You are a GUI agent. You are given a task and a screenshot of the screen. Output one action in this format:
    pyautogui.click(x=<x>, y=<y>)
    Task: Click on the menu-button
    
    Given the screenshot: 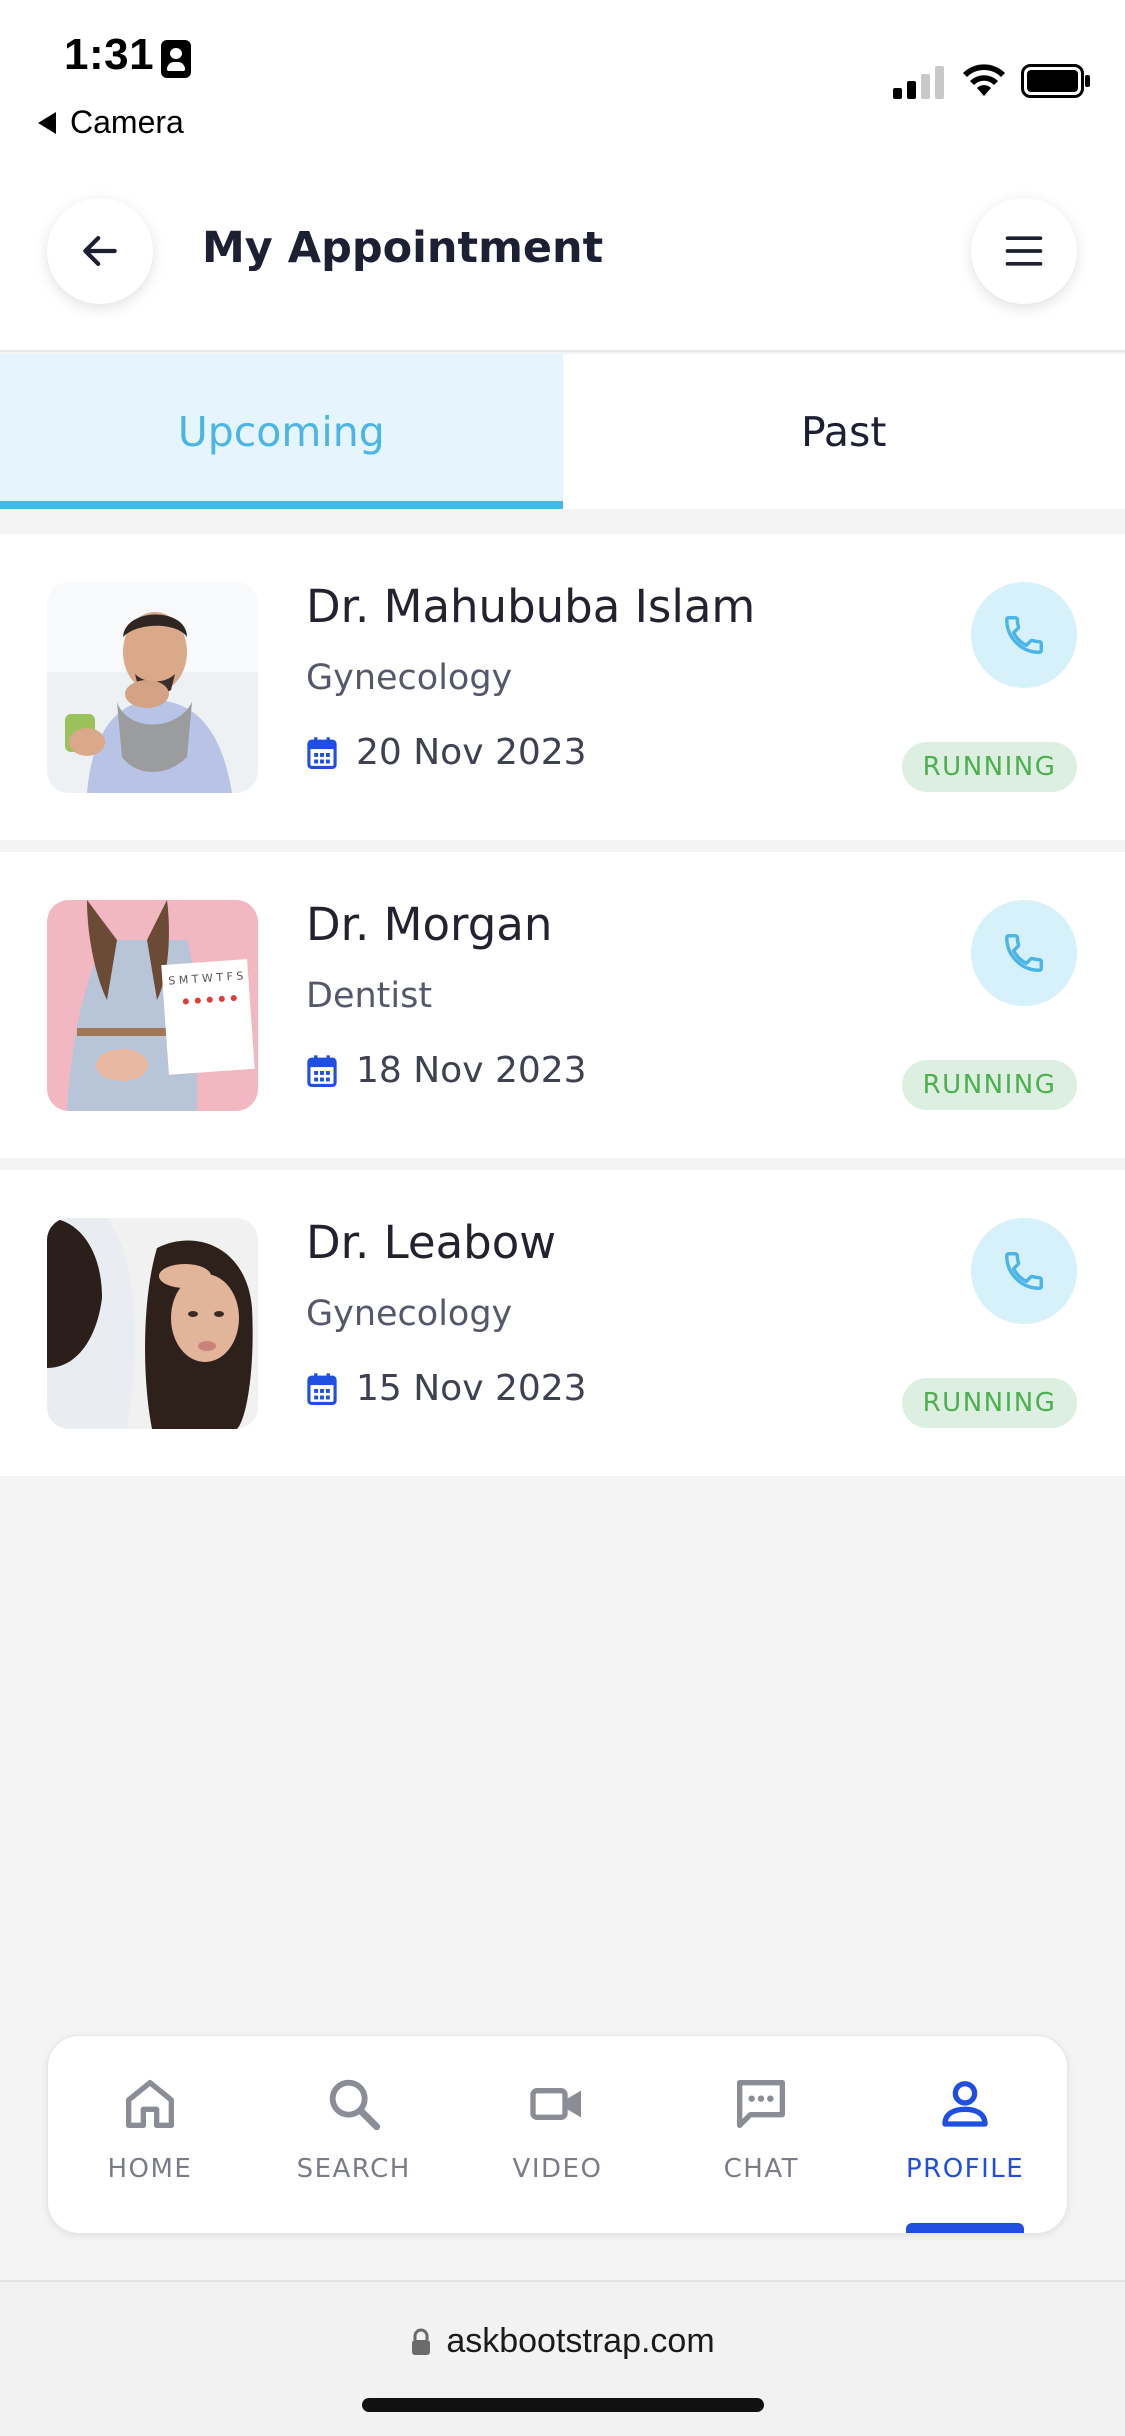 What is the action you would take?
    pyautogui.click(x=1024, y=251)
    